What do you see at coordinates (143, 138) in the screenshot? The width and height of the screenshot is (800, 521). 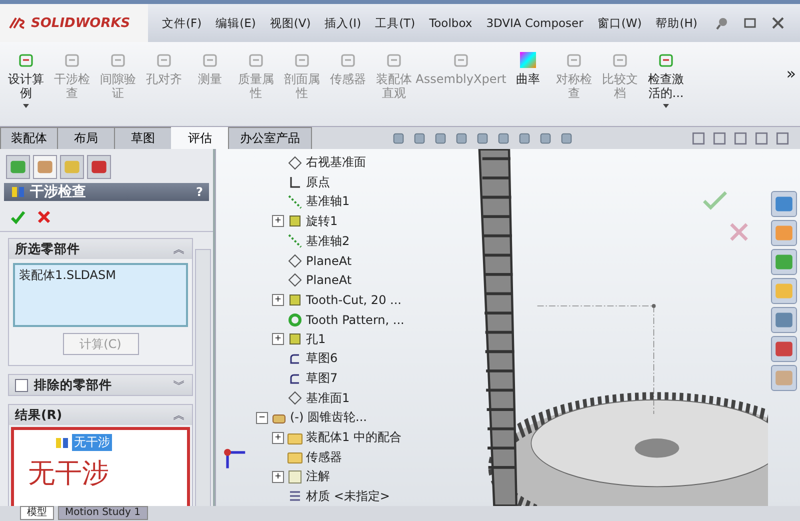 I see `ribbon-tab: 草图` at bounding box center [143, 138].